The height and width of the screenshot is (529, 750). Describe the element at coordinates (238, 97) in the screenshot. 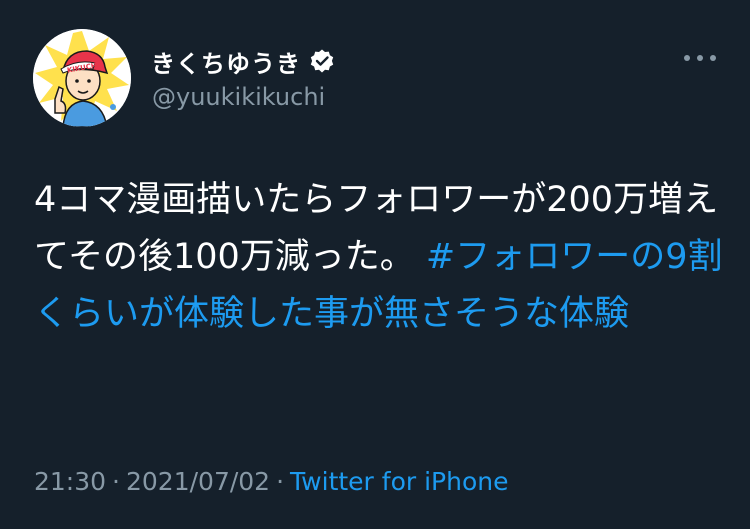

I see `user-handle: @yuukikikuchi` at that location.